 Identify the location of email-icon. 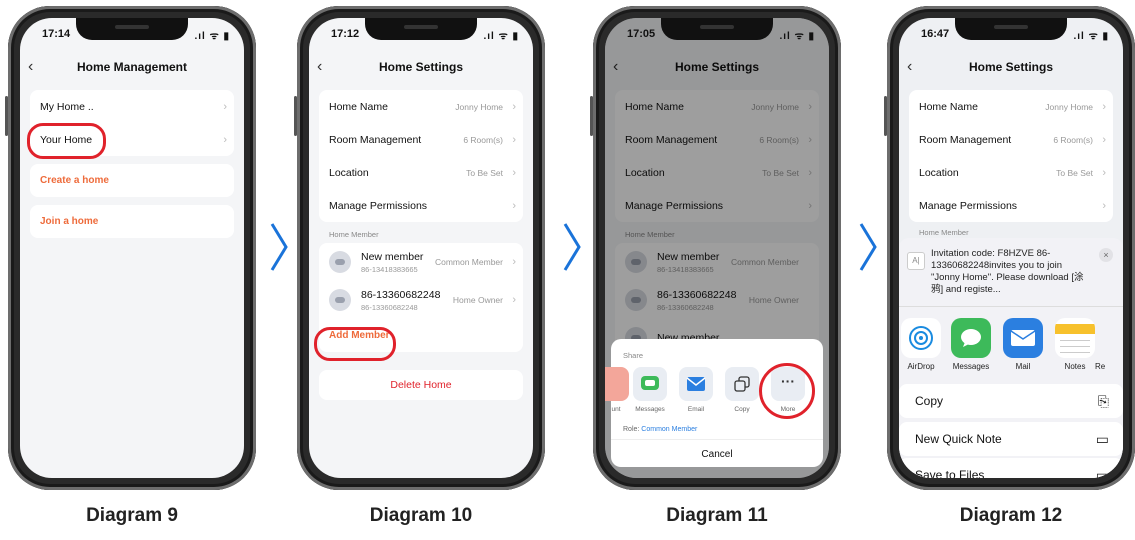
(696, 384).